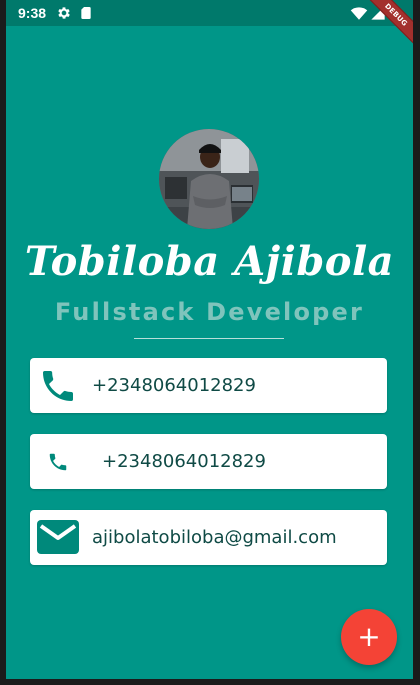  What do you see at coordinates (209, 261) in the screenshot?
I see `profile-name: Tobiloba Ajibola` at bounding box center [209, 261].